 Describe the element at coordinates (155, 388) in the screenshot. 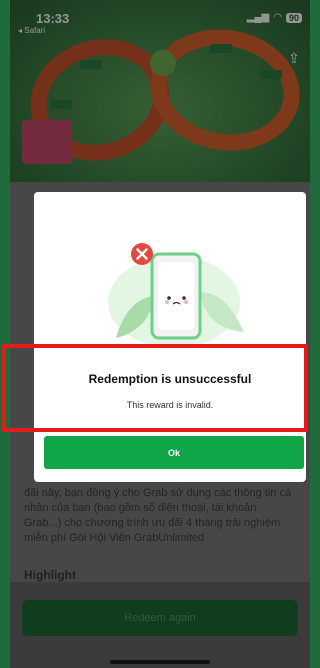

I see `highlight-annotation` at that location.